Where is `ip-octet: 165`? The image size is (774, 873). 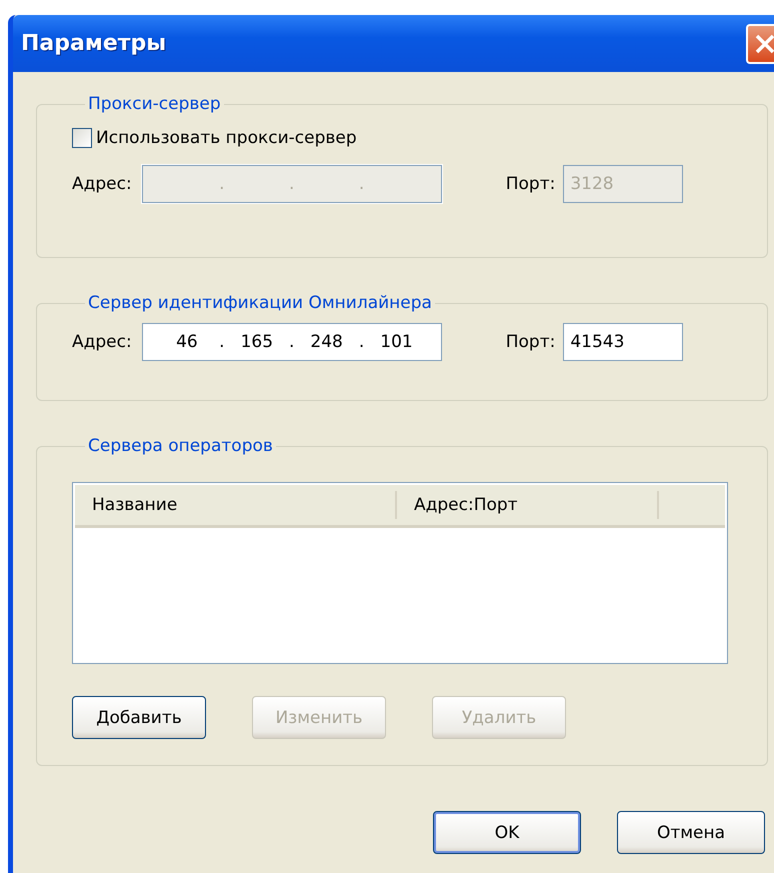
ip-octet: 165 is located at coordinates (257, 342).